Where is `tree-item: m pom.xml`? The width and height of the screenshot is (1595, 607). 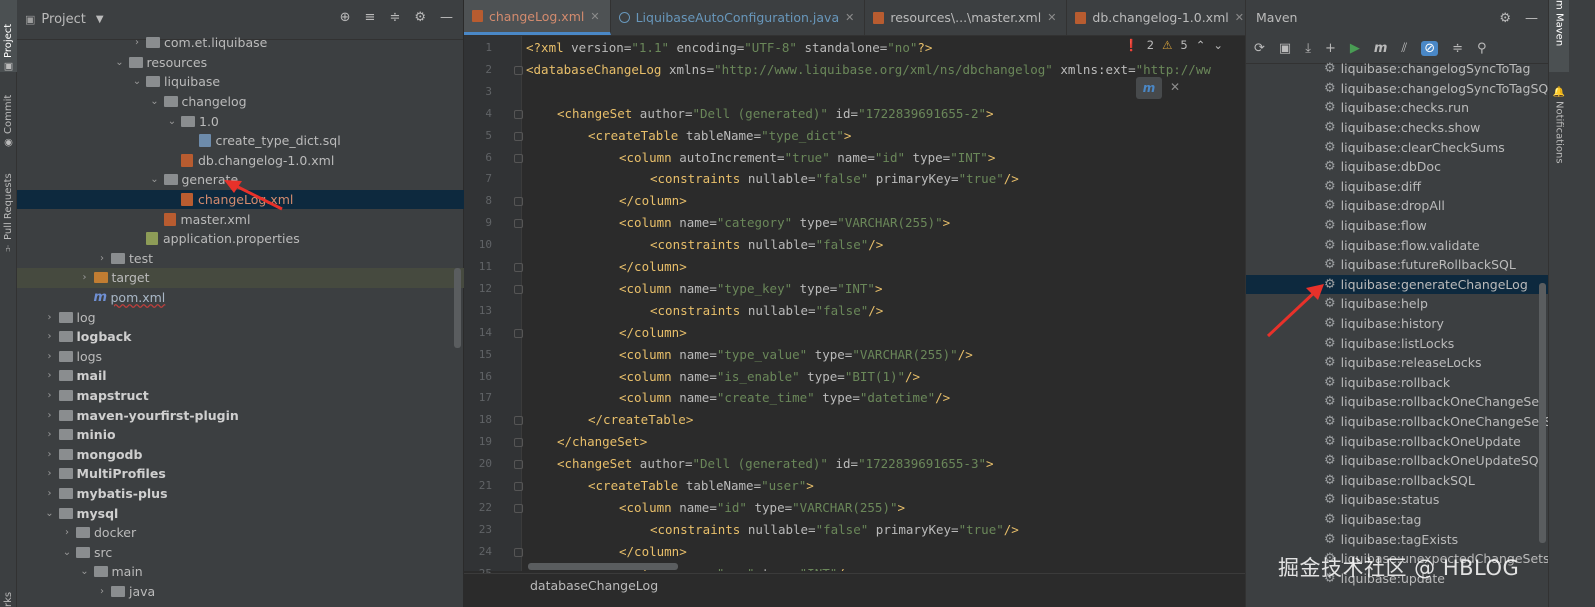 tree-item: m pom.xml is located at coordinates (240, 298).